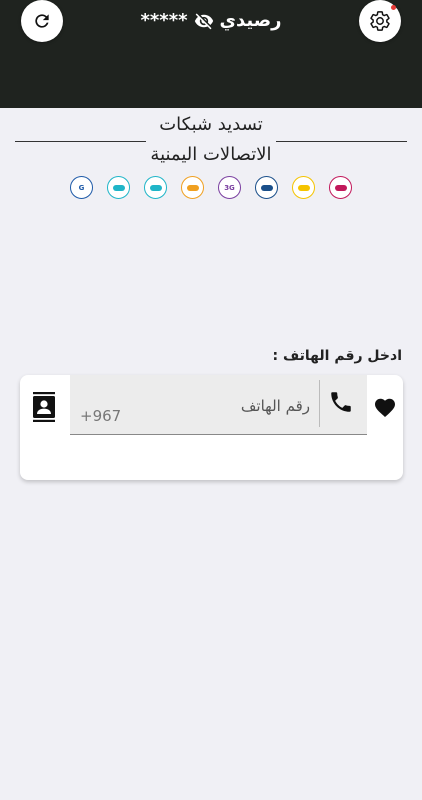 The width and height of the screenshot is (422, 800). I want to click on phone-input-card: +967 رقم الهاتف, so click(211, 427).